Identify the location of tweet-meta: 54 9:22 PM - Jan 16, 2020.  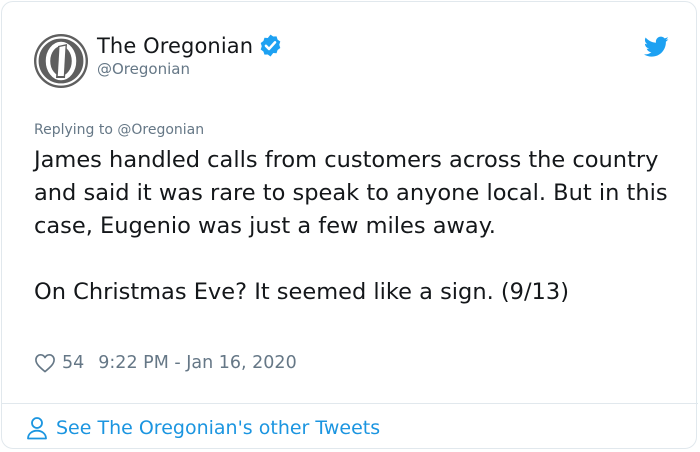
(165, 363).